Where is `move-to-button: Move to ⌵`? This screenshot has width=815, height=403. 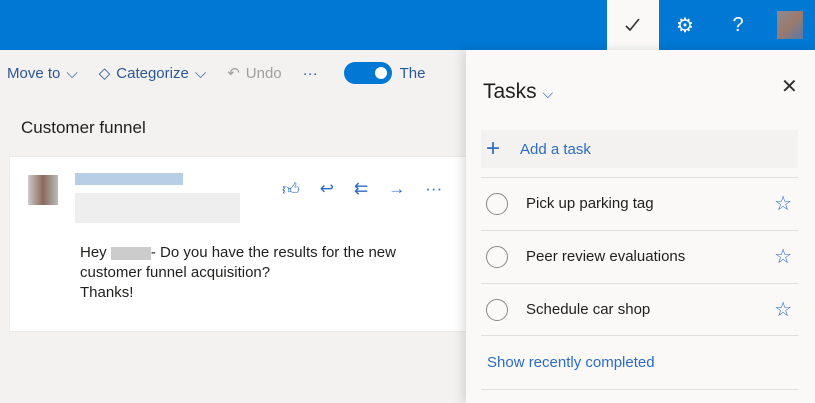
move-to-button: Move to ⌵ is located at coordinates (42, 73).